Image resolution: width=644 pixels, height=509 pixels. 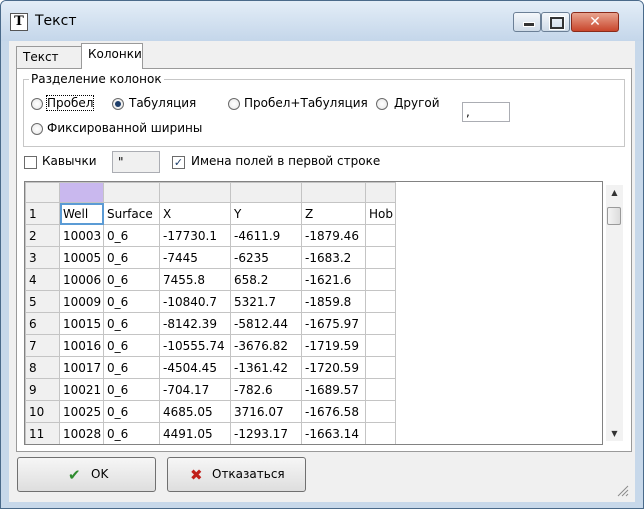 I want to click on grid-cell: -1720.59, so click(x=333, y=367).